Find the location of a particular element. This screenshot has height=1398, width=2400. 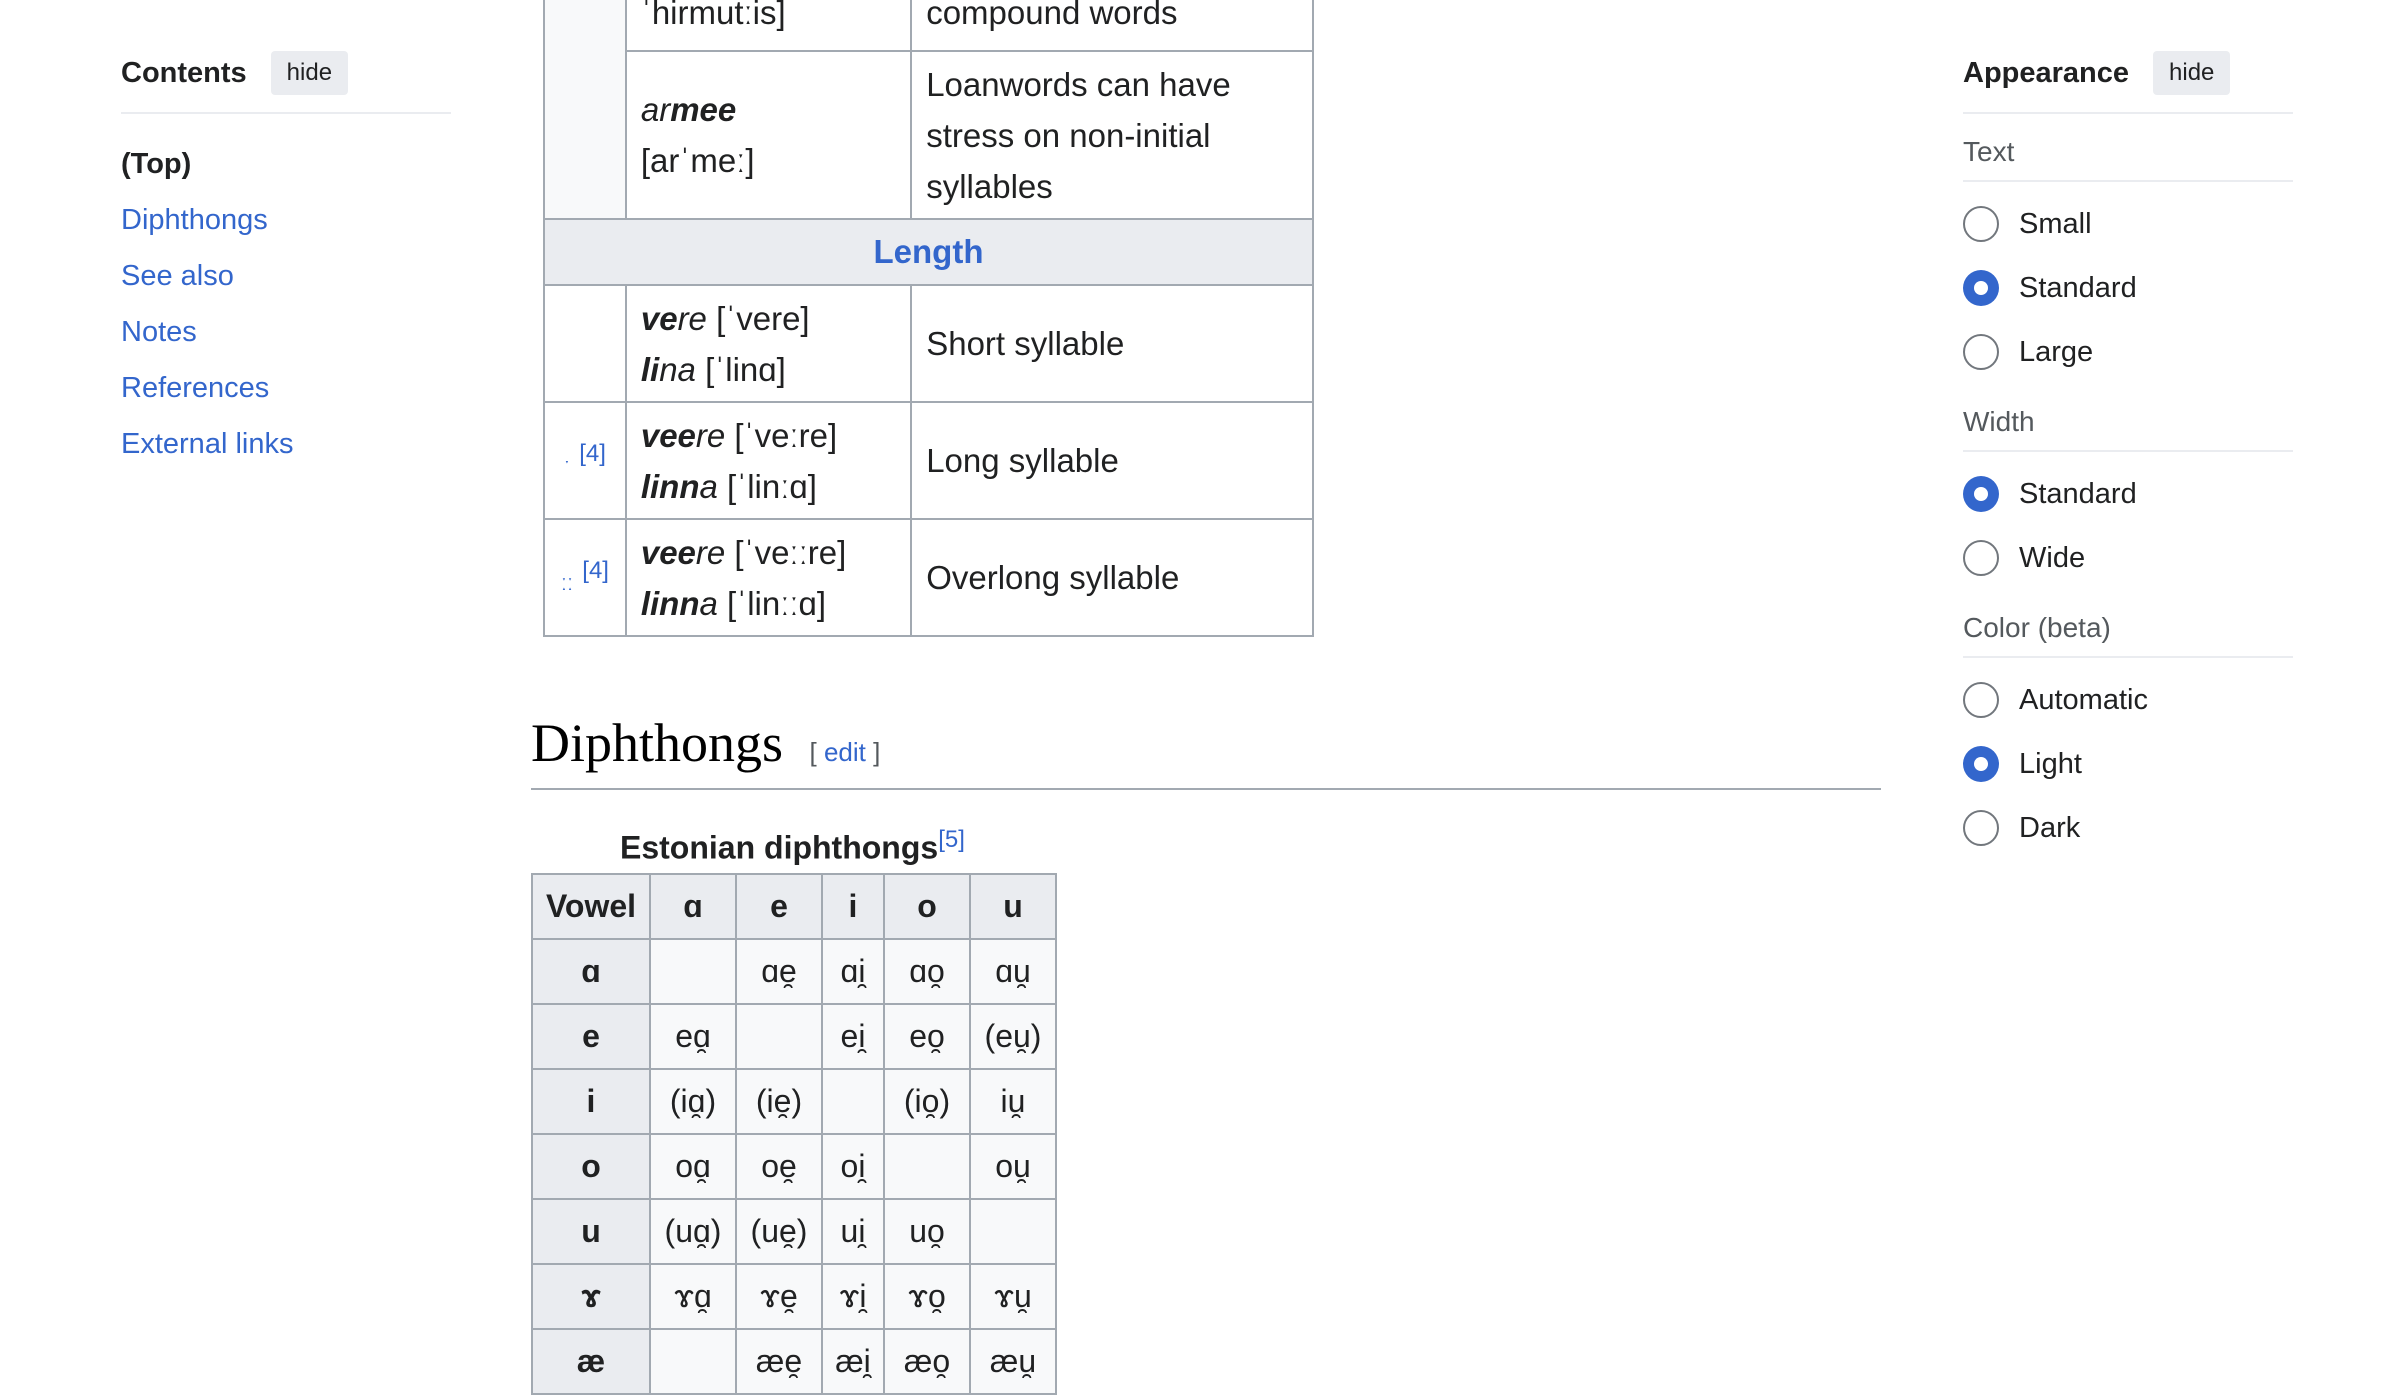

table-row: ɑ ɑe̯ ɑi̯ ɑo̯ ɑu̯ is located at coordinates (794, 971).